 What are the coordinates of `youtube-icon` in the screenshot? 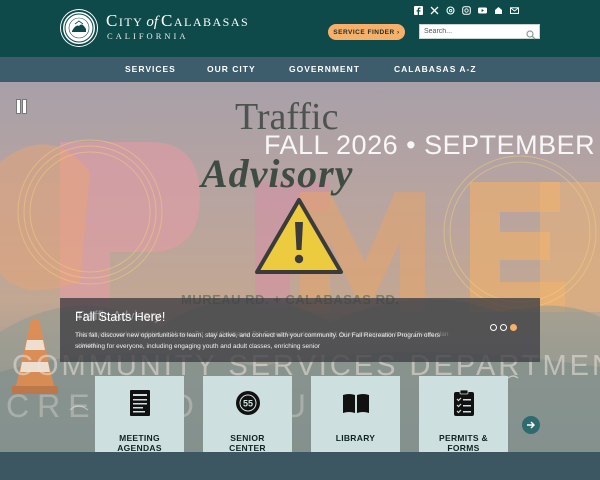 It's located at (482, 10).